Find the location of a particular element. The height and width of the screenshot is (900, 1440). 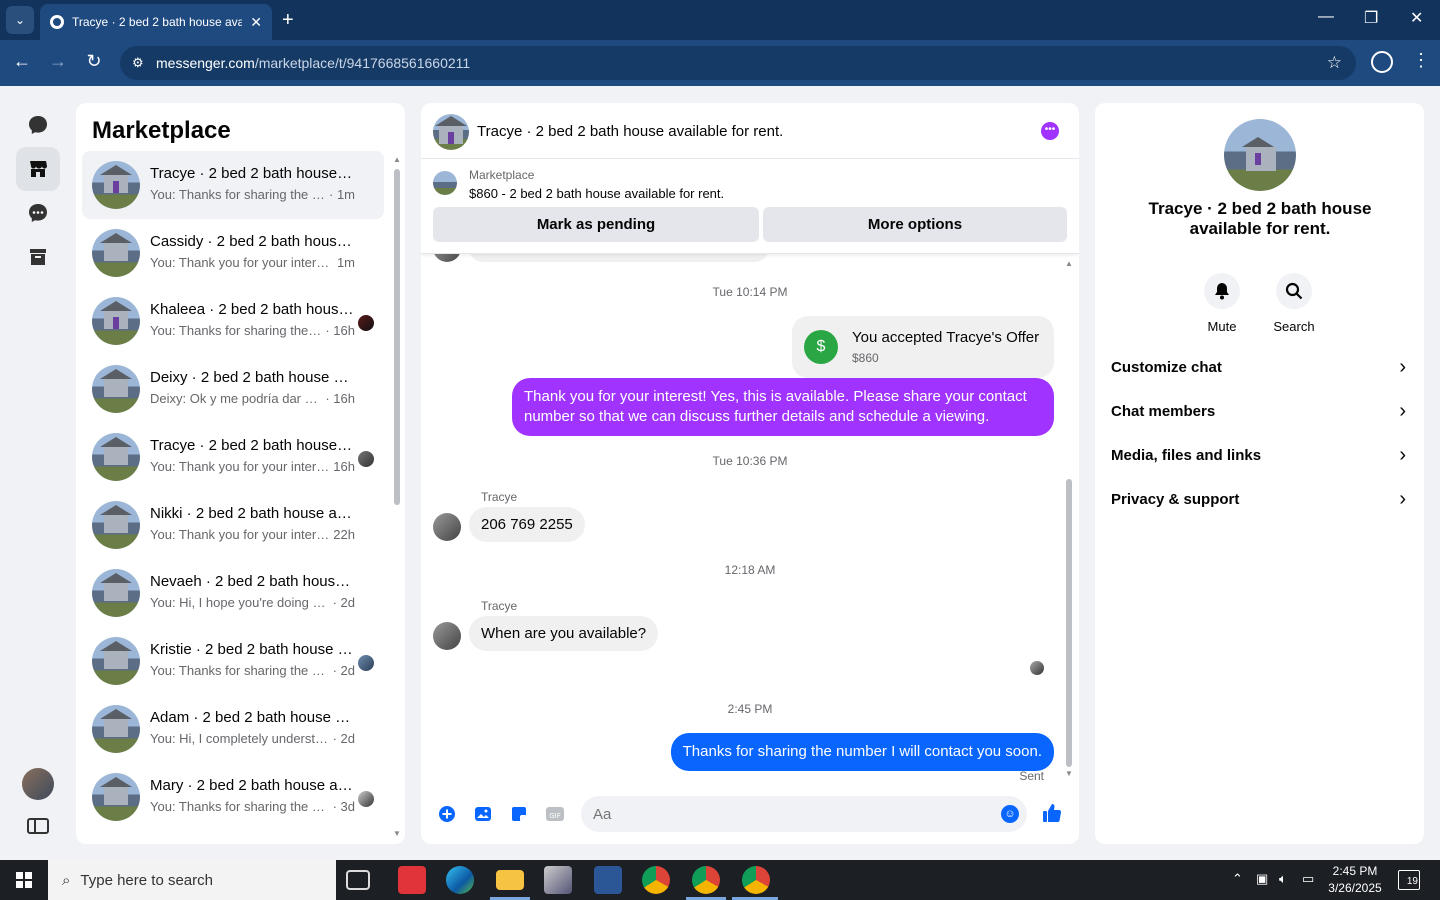

search-icon: ⌕ is located at coordinates (66, 880).